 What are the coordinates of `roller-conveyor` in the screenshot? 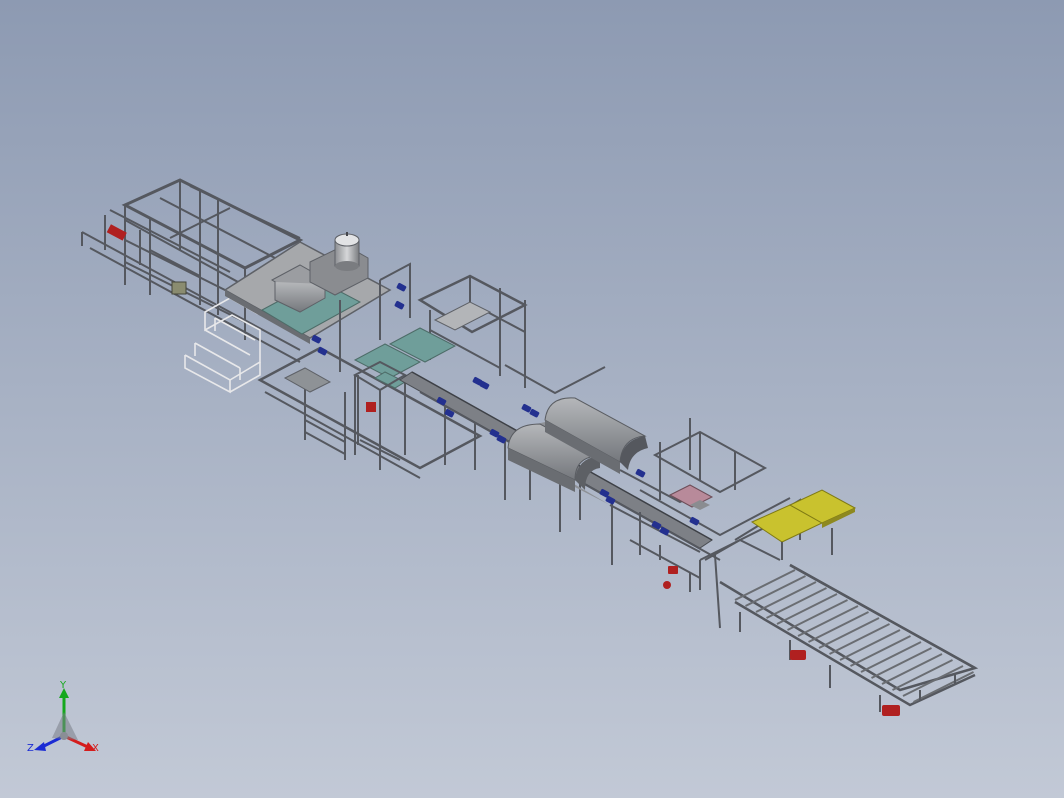 It's located at (849, 635).